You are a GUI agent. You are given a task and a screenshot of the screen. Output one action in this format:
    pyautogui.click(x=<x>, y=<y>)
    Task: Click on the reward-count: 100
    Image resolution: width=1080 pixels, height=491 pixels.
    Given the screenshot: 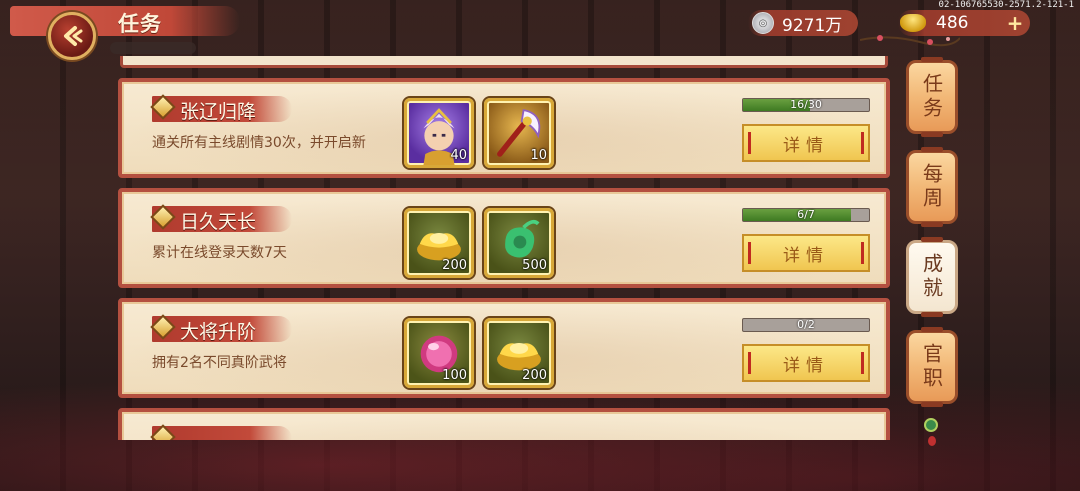 What is the action you would take?
    pyautogui.click(x=454, y=375)
    